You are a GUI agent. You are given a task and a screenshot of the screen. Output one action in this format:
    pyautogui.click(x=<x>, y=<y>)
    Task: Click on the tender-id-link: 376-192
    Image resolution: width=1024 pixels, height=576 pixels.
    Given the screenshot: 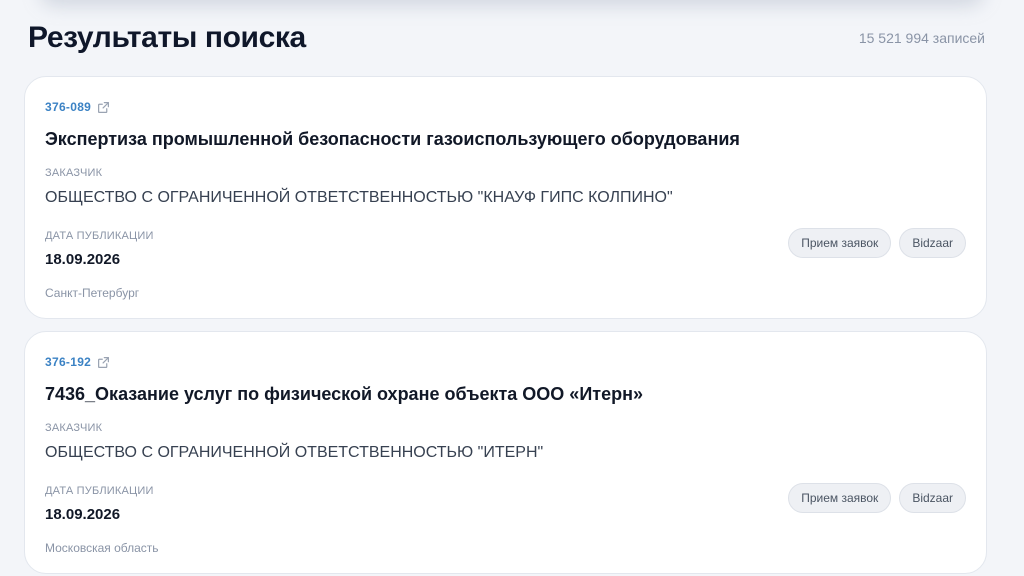 What is the action you would take?
    pyautogui.click(x=77, y=362)
    